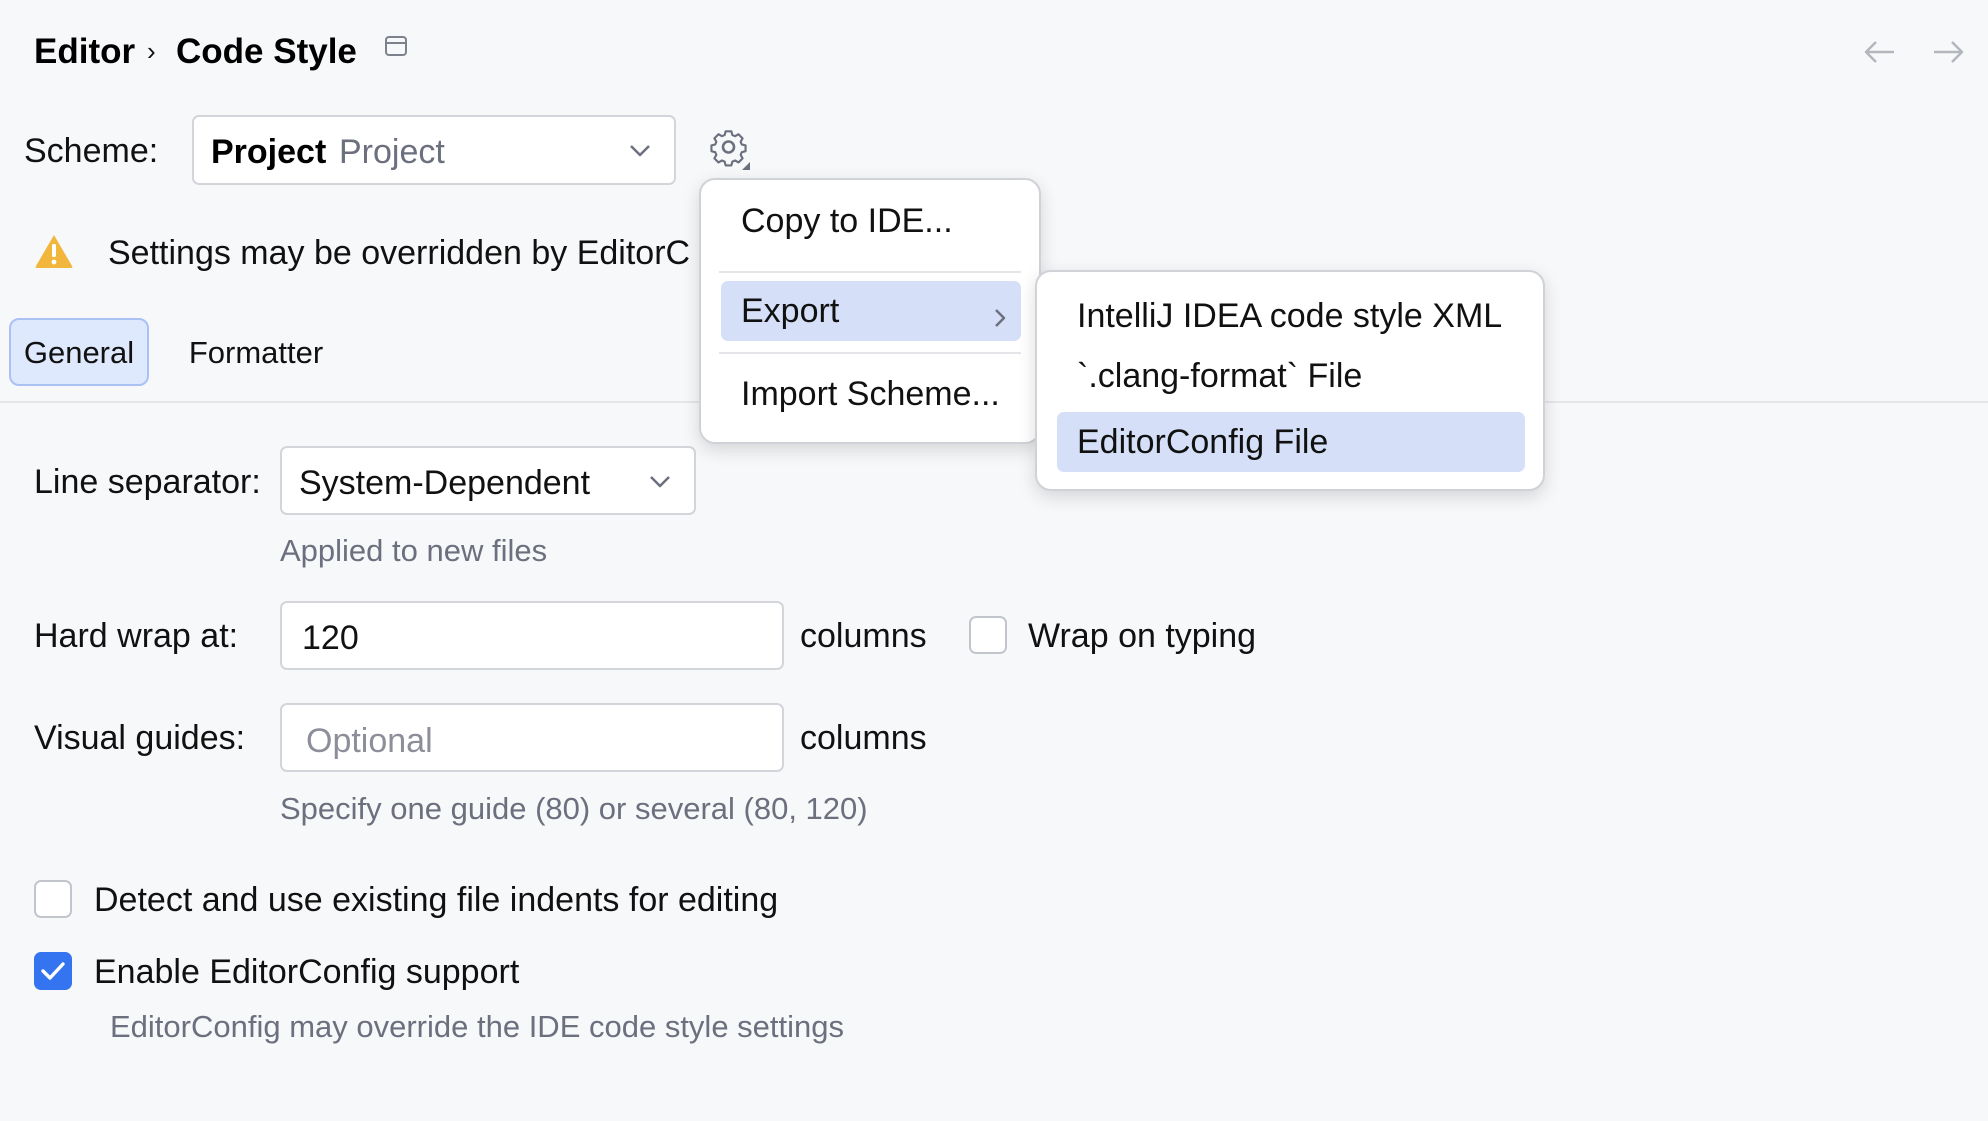 The width and height of the screenshot is (1988, 1121). I want to click on menu-item-export-label: Export, so click(790, 311).